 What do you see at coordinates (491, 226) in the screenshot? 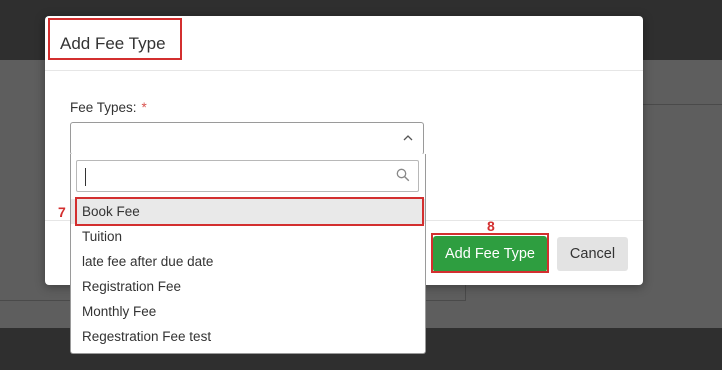
I see `annotation-step-8: 8` at bounding box center [491, 226].